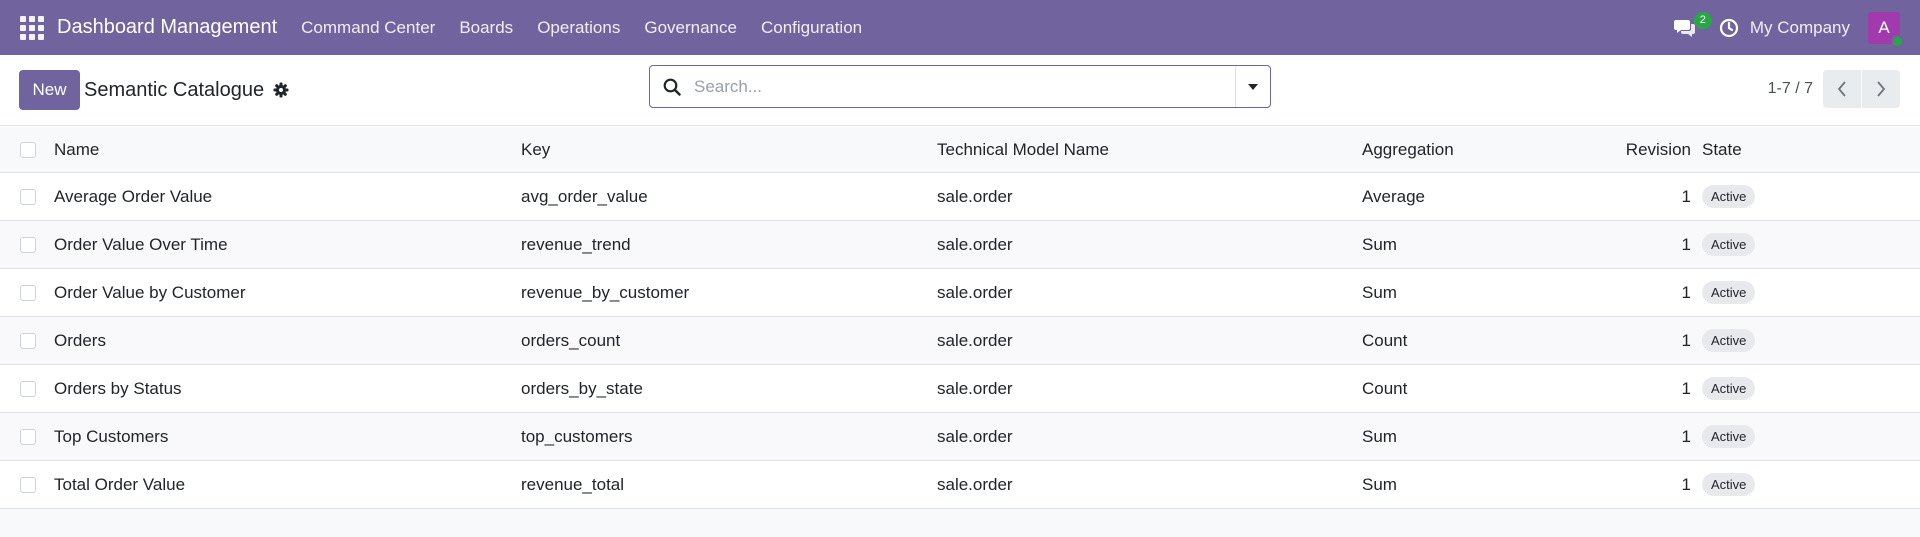 The width and height of the screenshot is (1920, 537). I want to click on menu-configuration: Configuration, so click(811, 28).